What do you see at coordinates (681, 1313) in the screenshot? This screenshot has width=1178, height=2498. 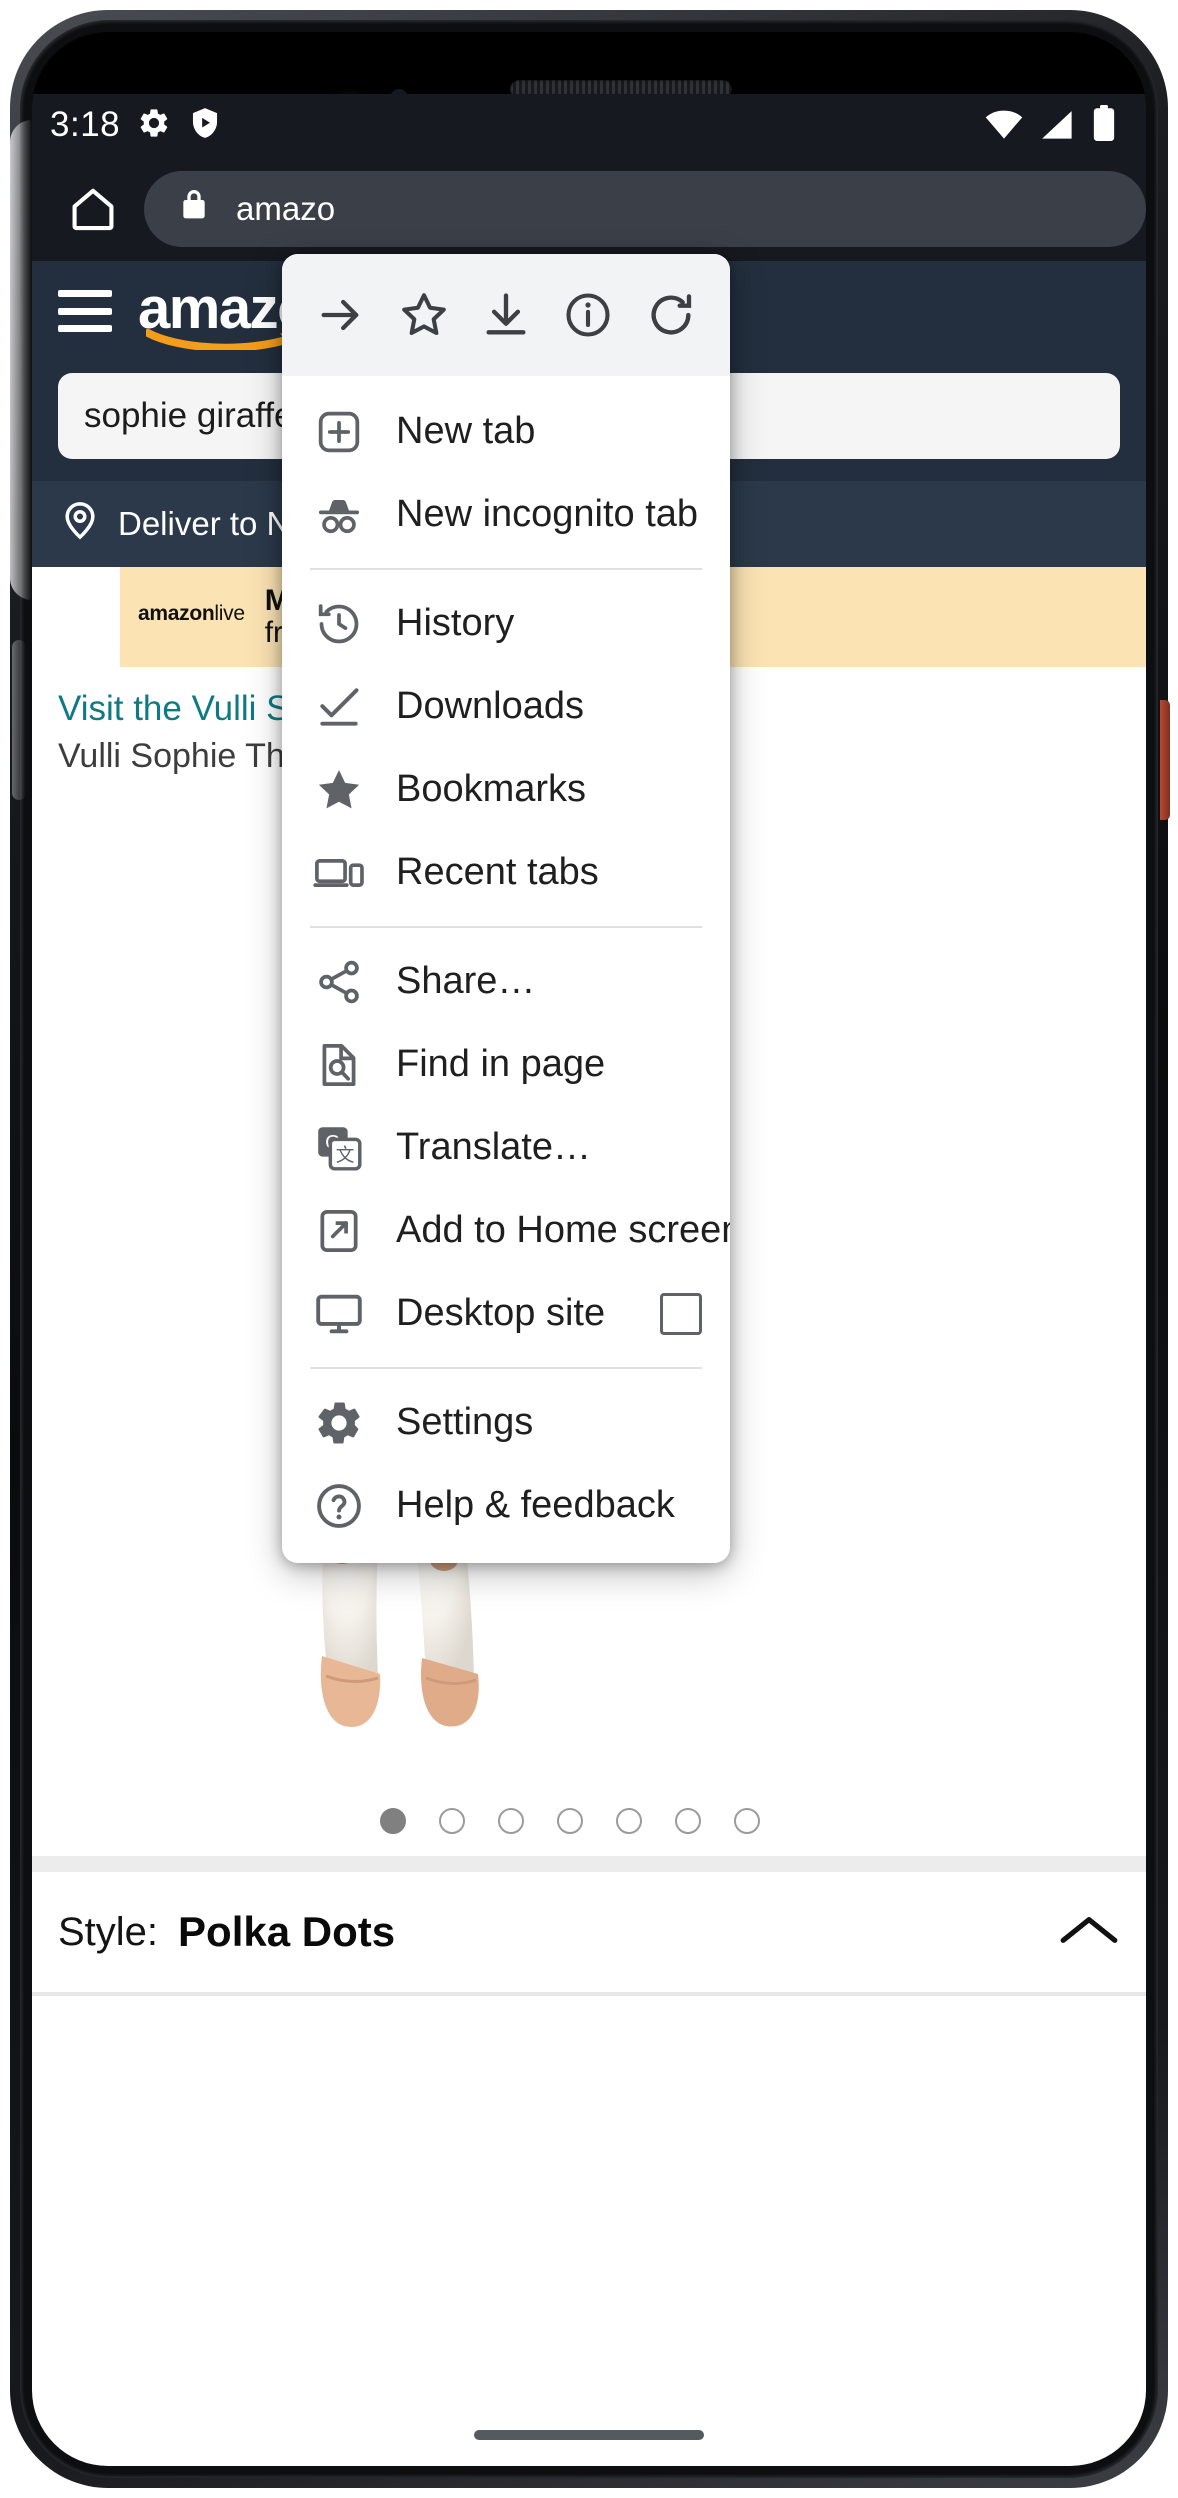 I see `desktop-site-checkbox` at bounding box center [681, 1313].